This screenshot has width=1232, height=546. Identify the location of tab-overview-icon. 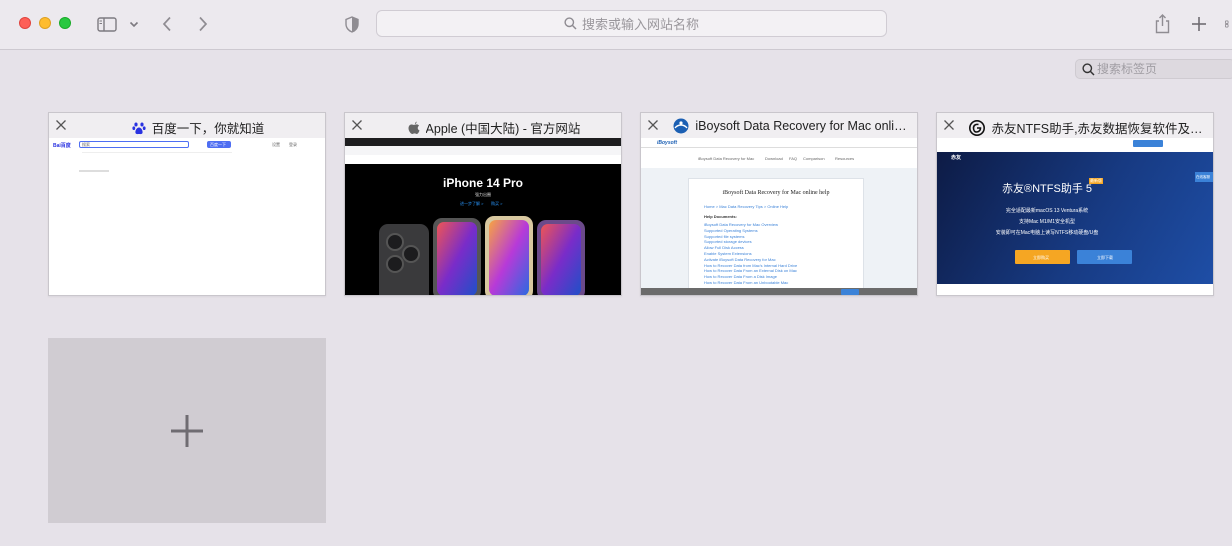
(1228, 24).